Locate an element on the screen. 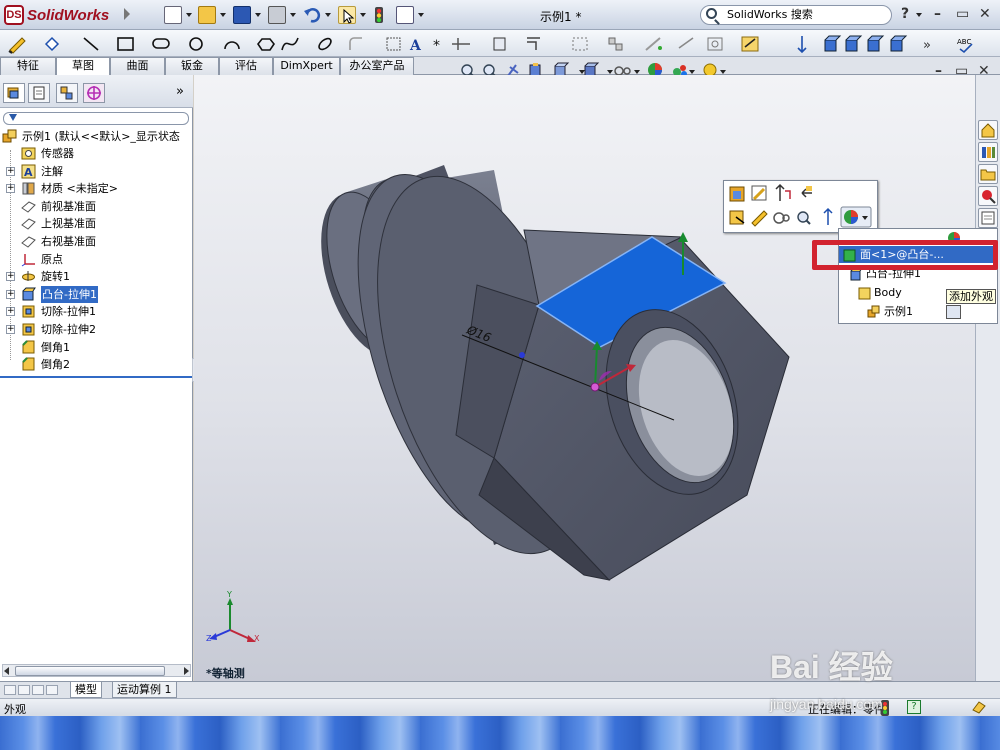 The width and height of the screenshot is (1000, 750). tree-item-front-plane: 前视基准面 is located at coordinates (96, 206).